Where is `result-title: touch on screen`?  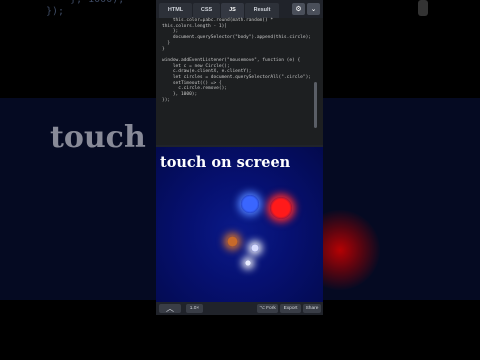
result-title: touch on screen is located at coordinates (225, 162).